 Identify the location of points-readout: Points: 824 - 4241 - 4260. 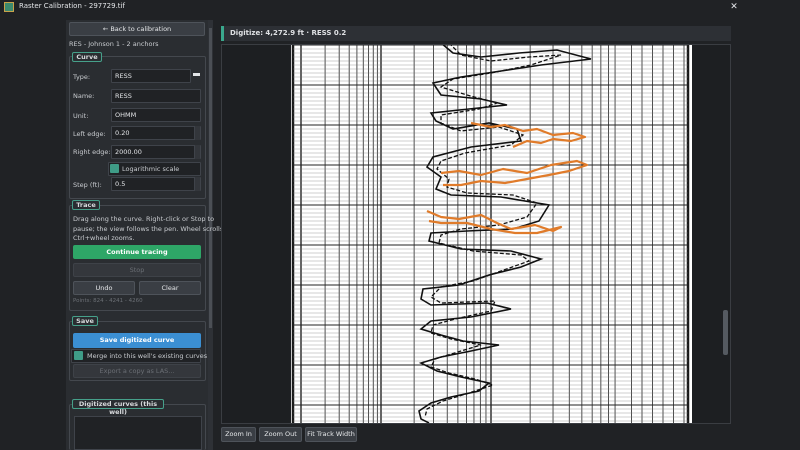
(108, 301).